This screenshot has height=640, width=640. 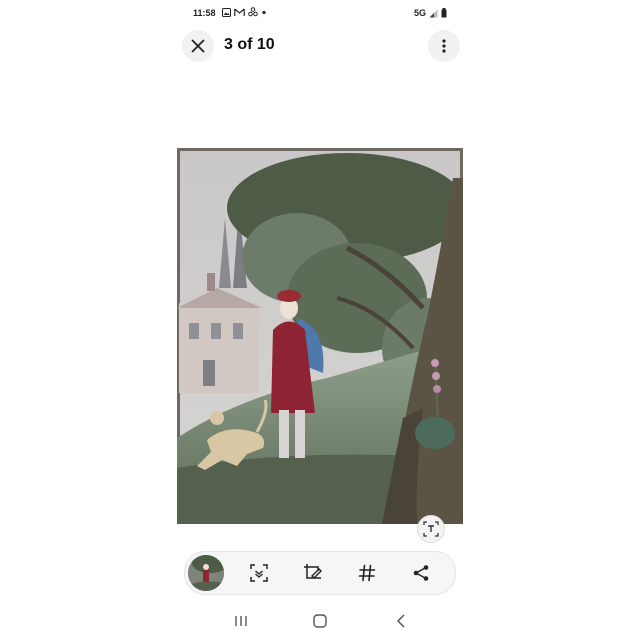 I want to click on status-right: 5G, so click(x=430, y=13).